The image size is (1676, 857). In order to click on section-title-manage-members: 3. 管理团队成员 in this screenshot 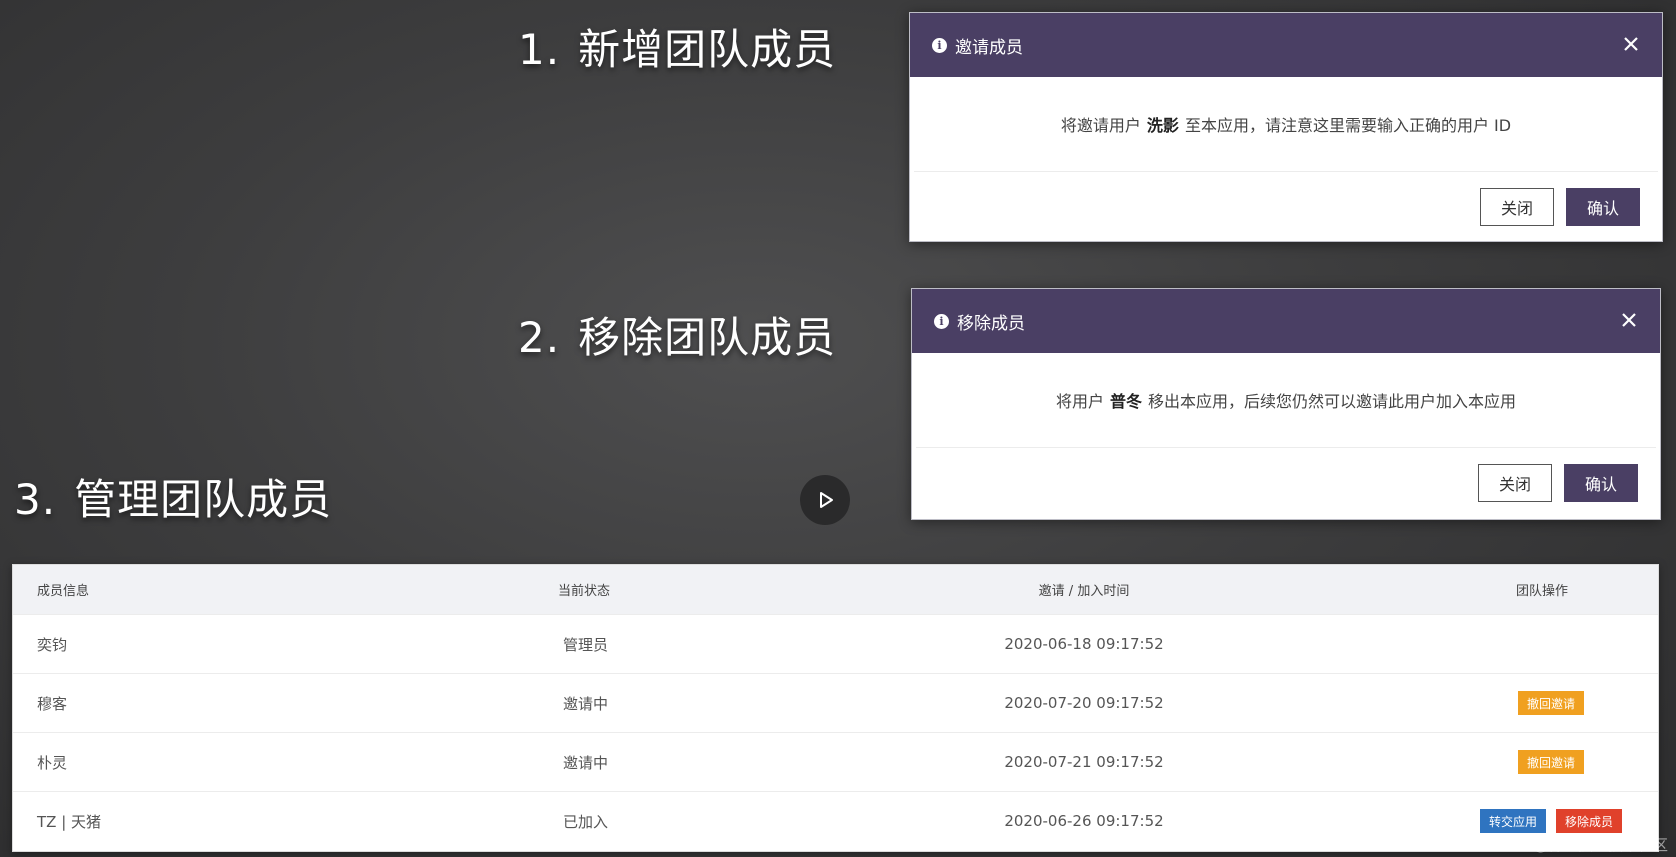, I will do `click(173, 500)`.